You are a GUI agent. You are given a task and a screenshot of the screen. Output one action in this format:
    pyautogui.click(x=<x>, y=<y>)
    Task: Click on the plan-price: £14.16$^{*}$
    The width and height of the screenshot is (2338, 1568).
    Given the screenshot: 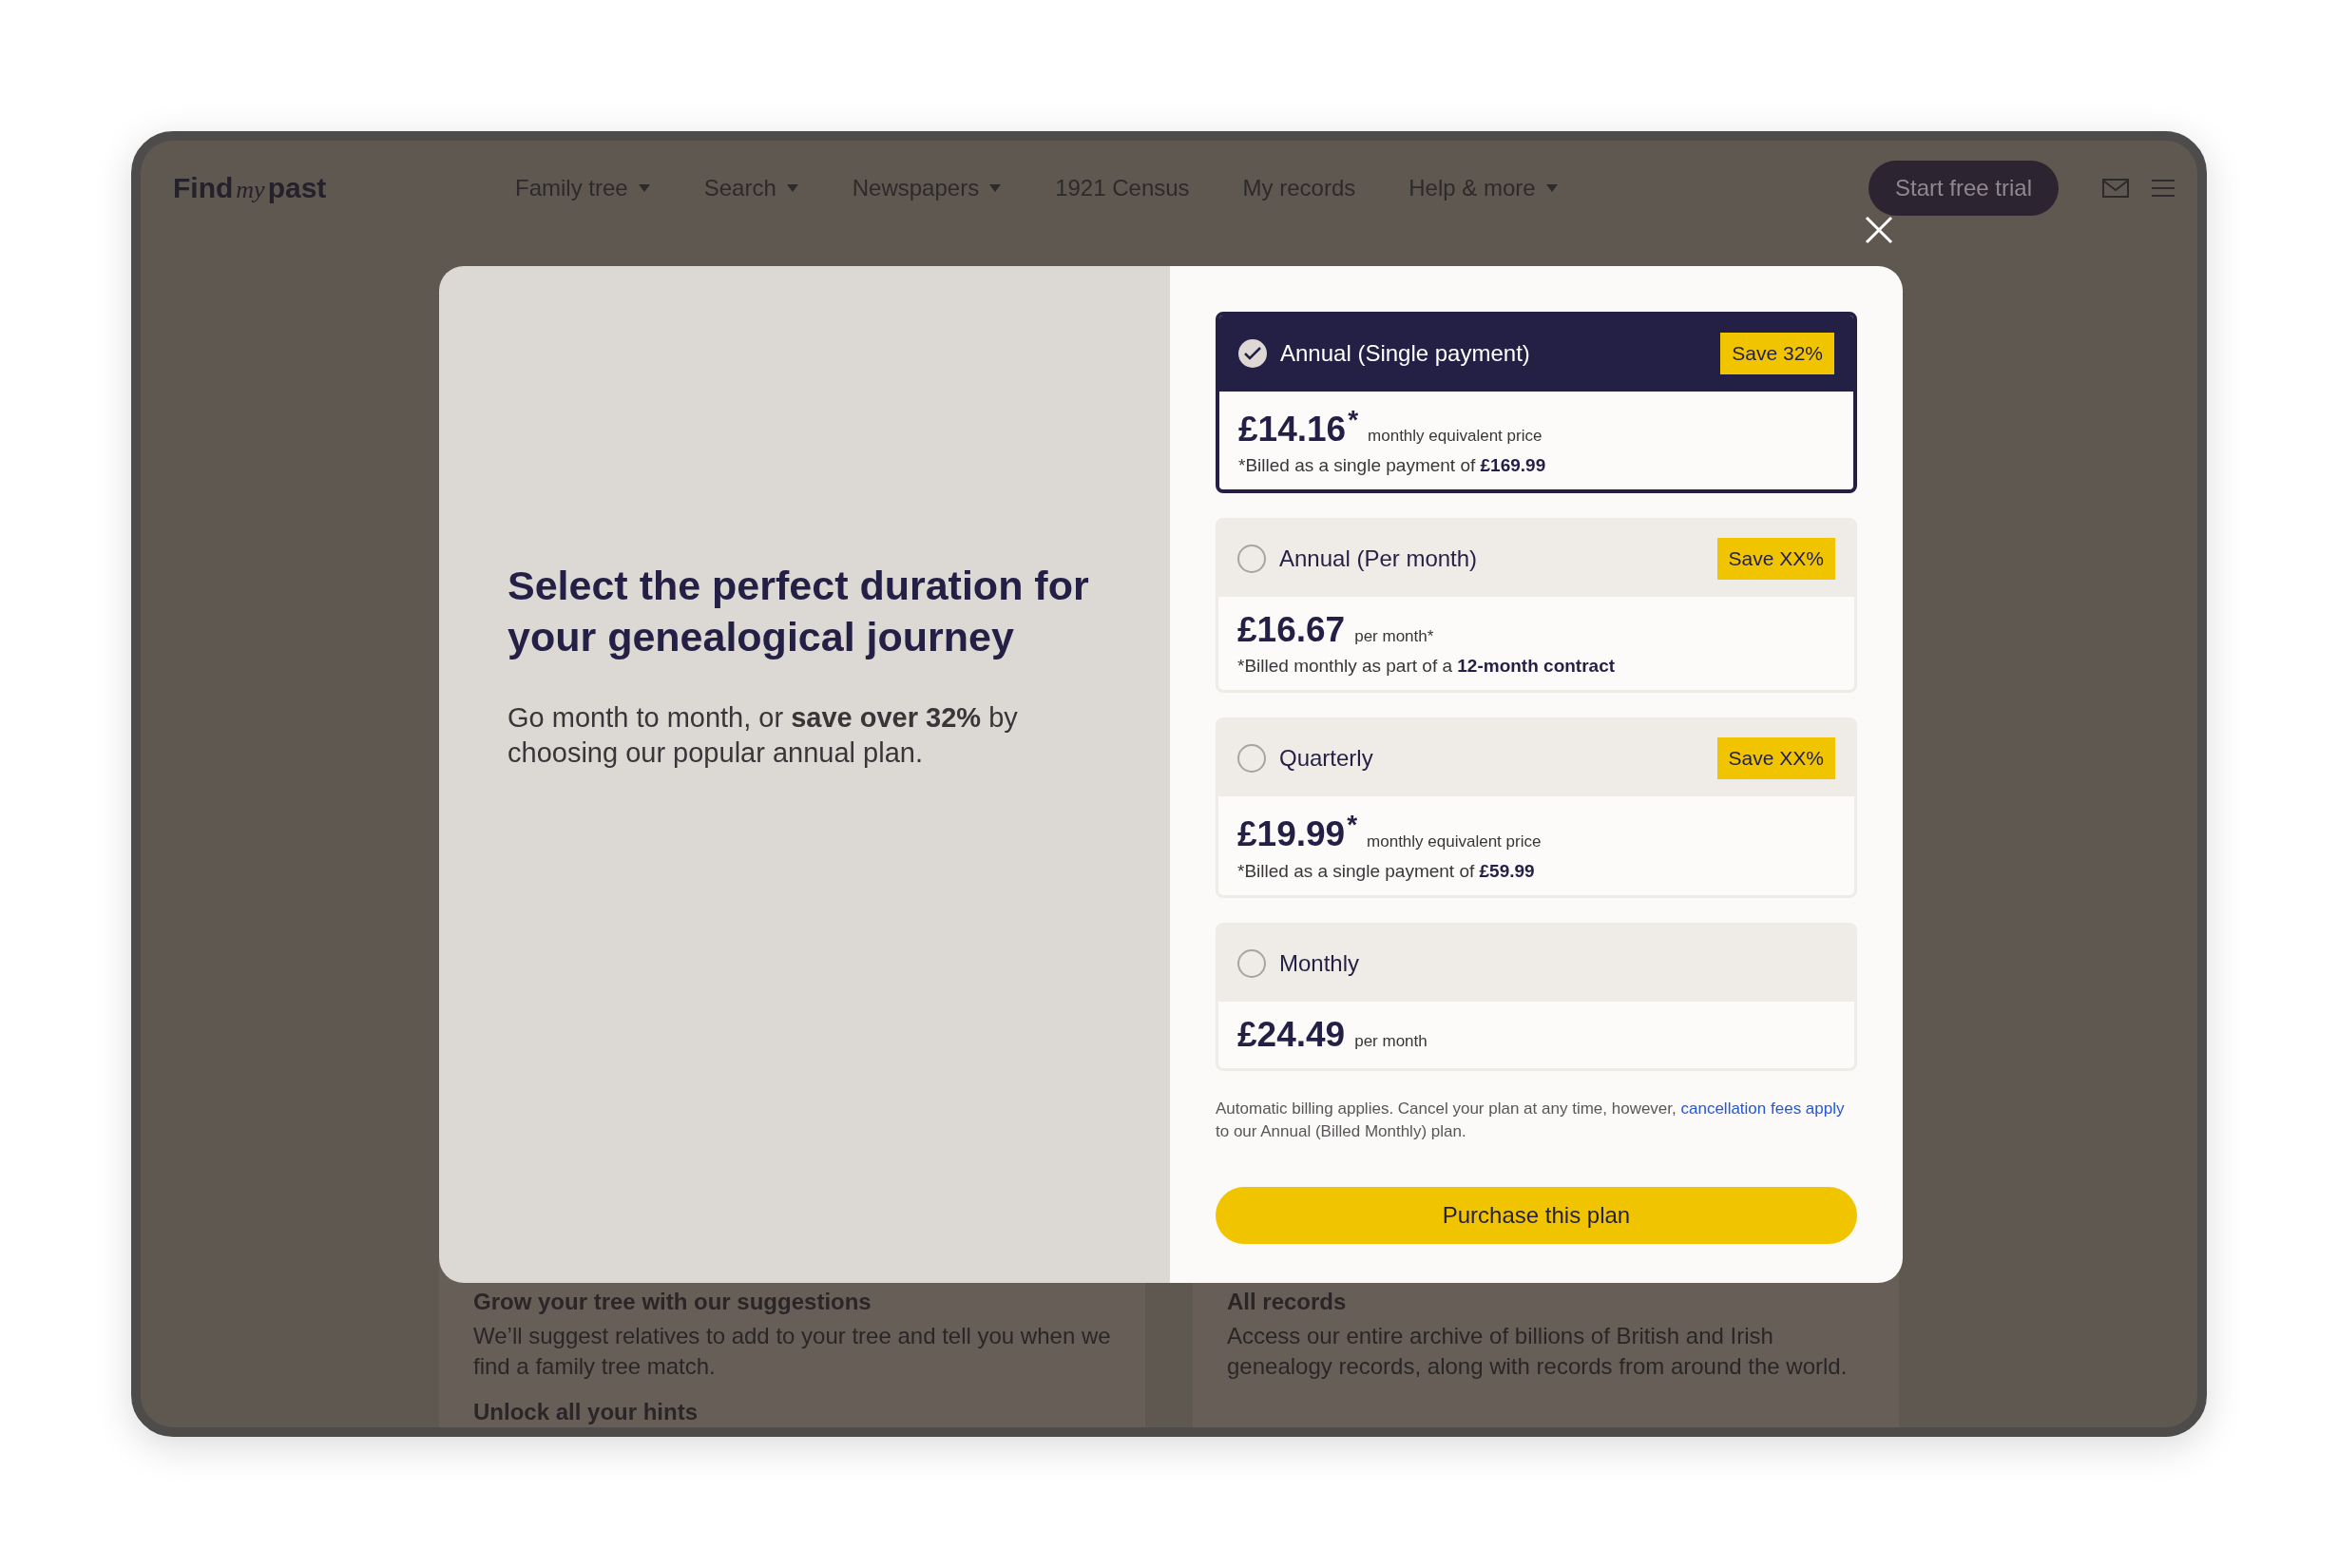 What is the action you would take?
    pyautogui.click(x=1298, y=428)
    